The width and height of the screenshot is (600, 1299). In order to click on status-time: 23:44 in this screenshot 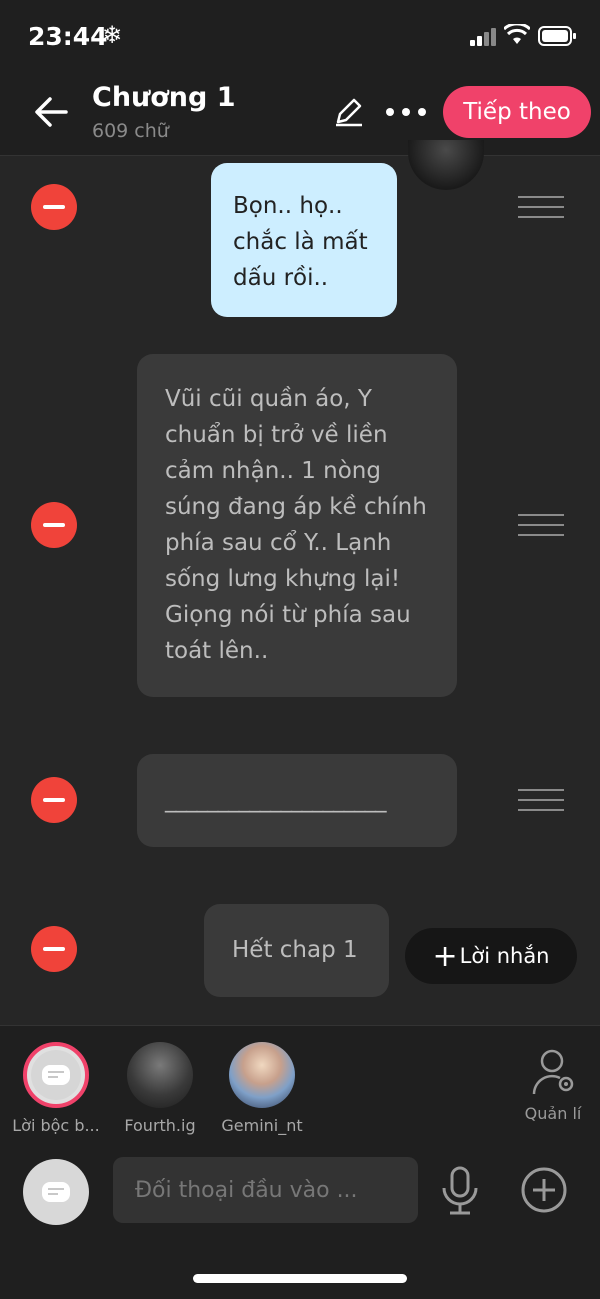, I will do `click(68, 36)`.